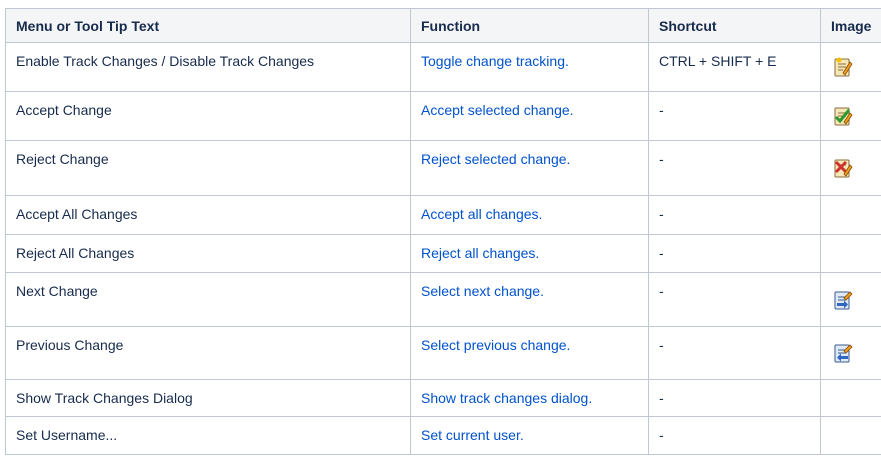  Describe the element at coordinates (495, 61) in the screenshot. I see `function-link-text: Toggle change tracking.` at that location.